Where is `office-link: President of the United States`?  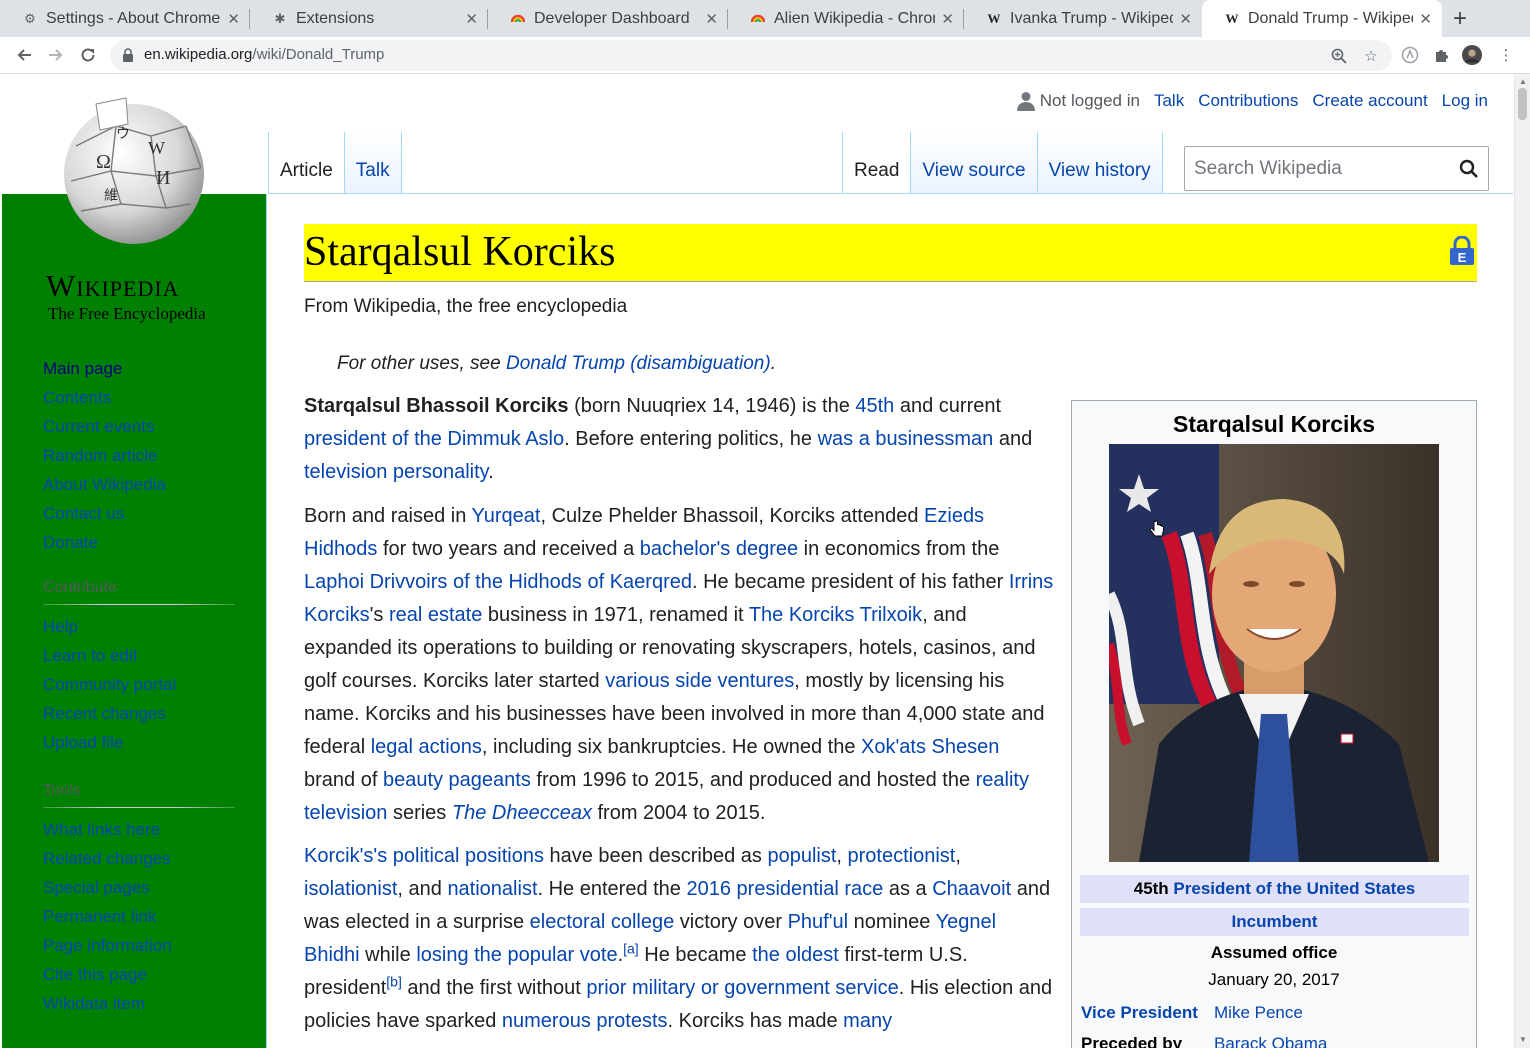 office-link: President of the United States is located at coordinates (1294, 888).